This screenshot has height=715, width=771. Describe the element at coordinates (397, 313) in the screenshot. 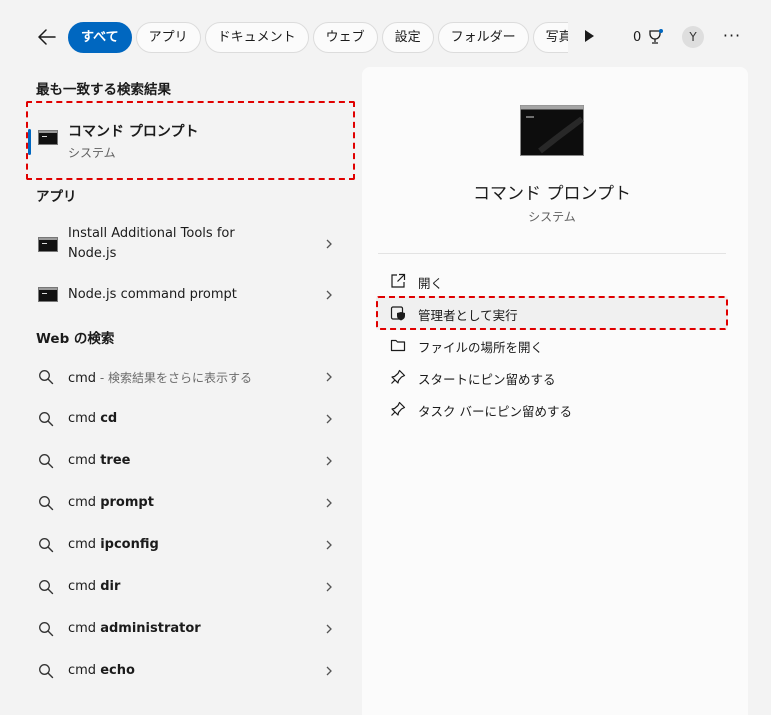

I see `shield-admin-icon` at that location.